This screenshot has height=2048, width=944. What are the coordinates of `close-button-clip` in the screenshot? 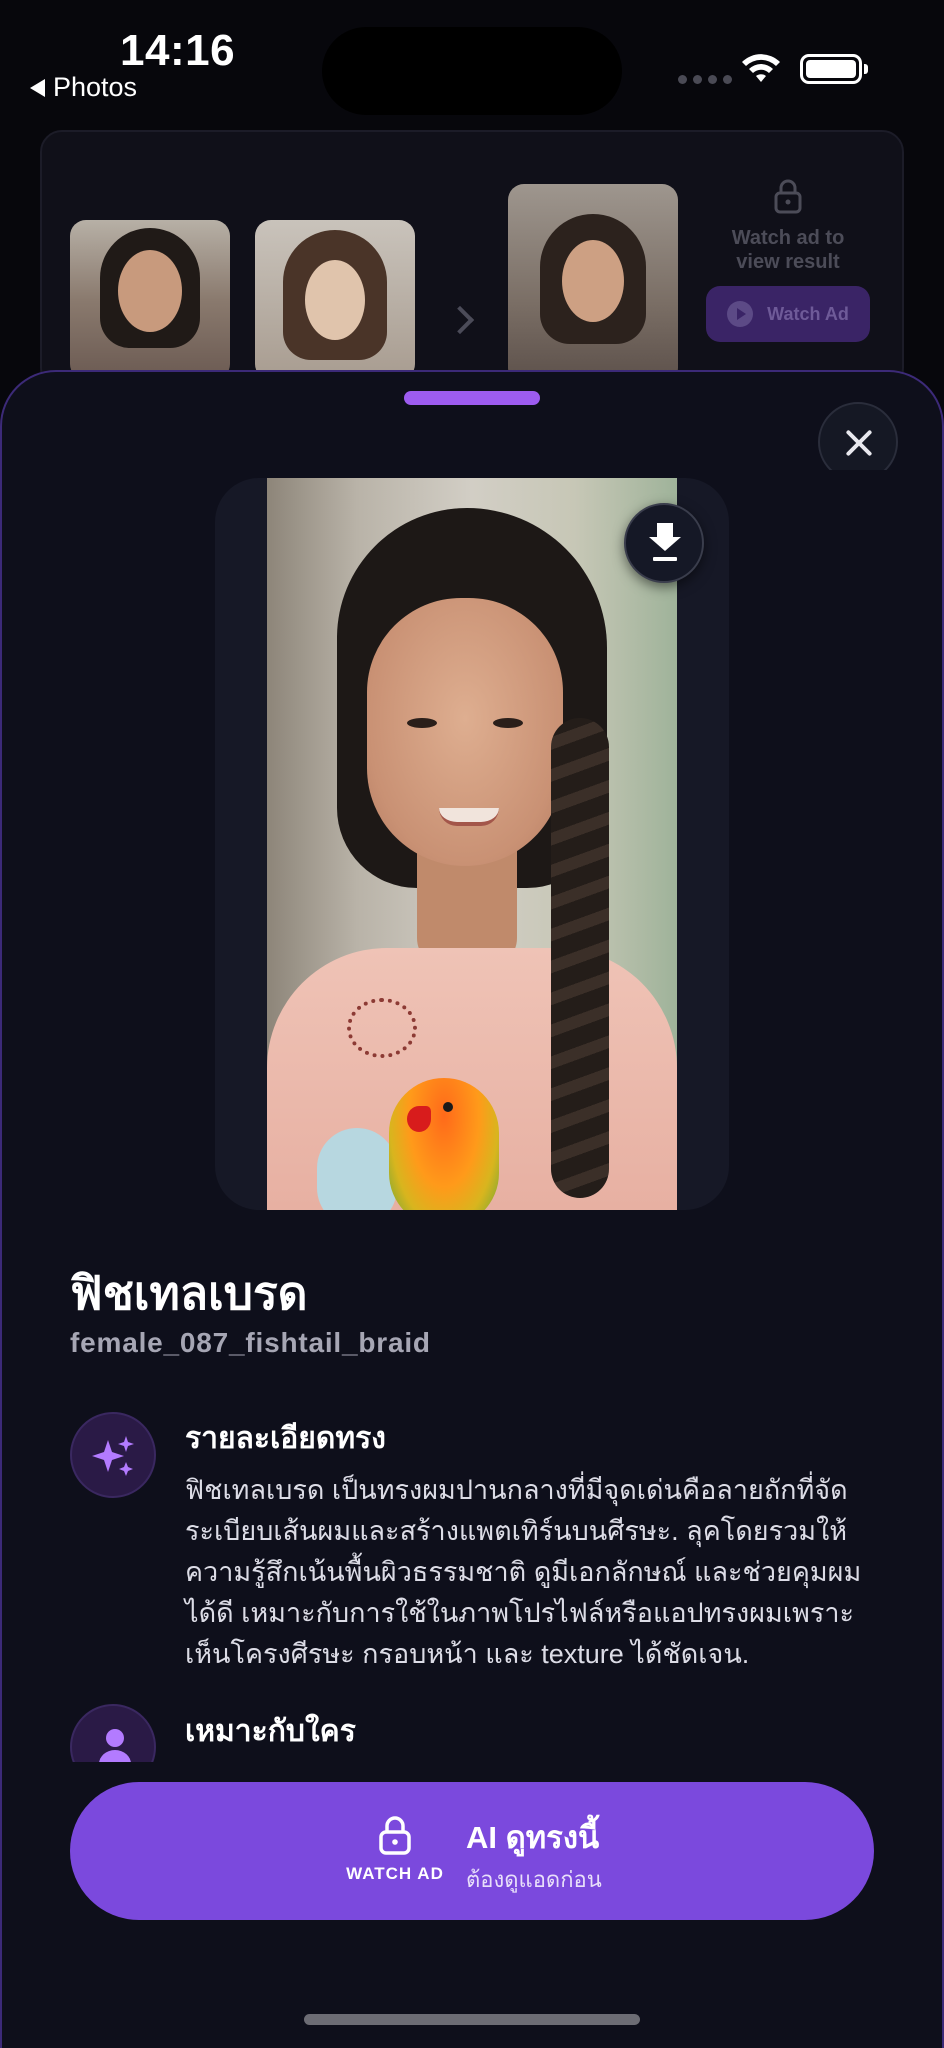 It's located at (858, 485).